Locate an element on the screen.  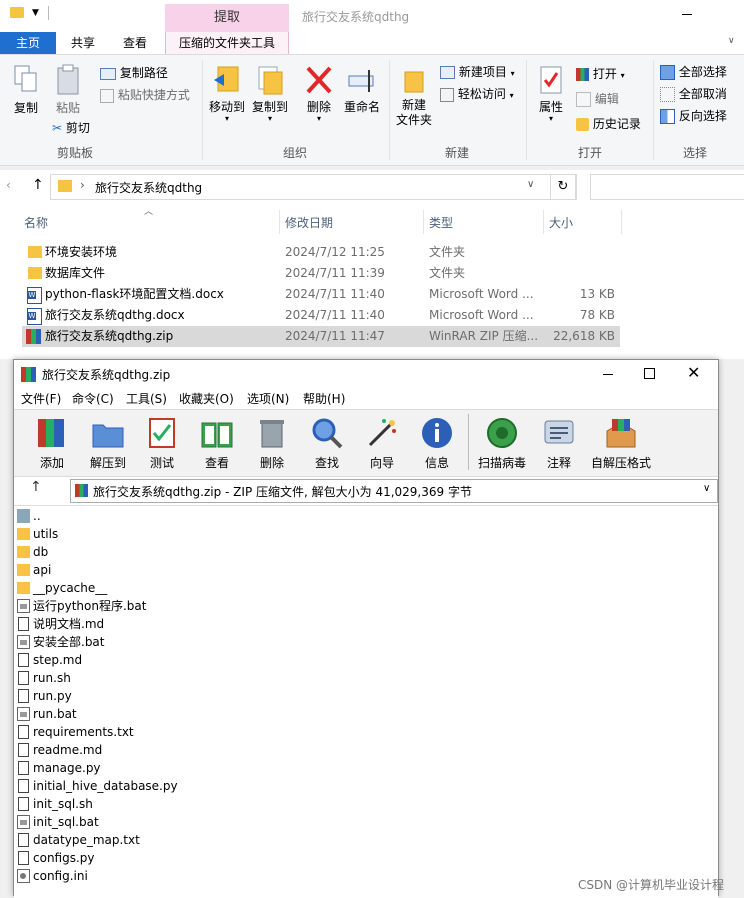
scan-virus-icon is located at coordinates (502, 433).